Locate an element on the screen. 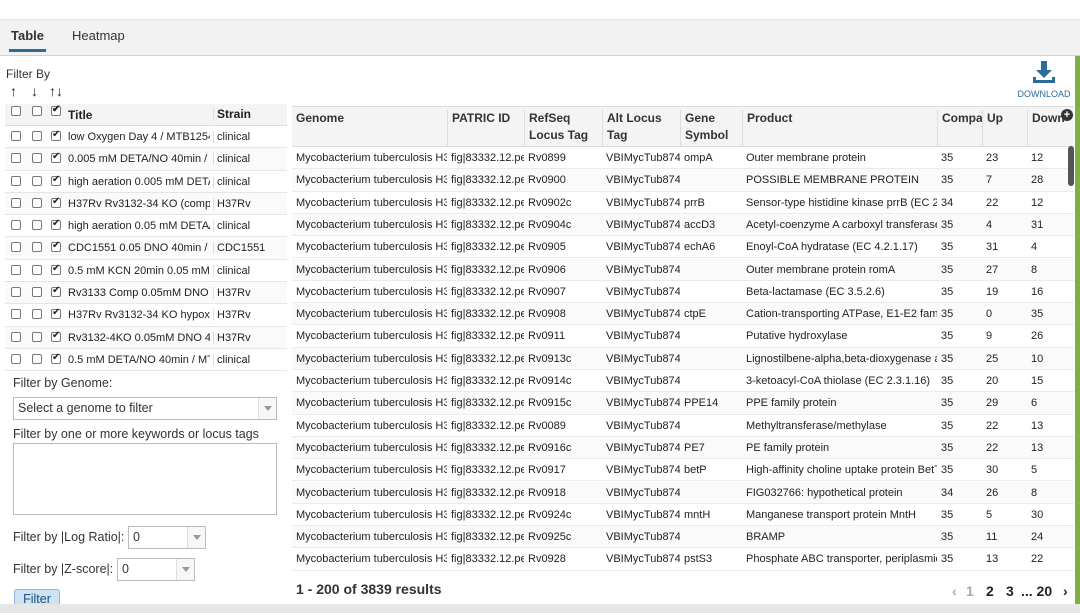  tab-heatmap: Heatmap is located at coordinates (98, 35).